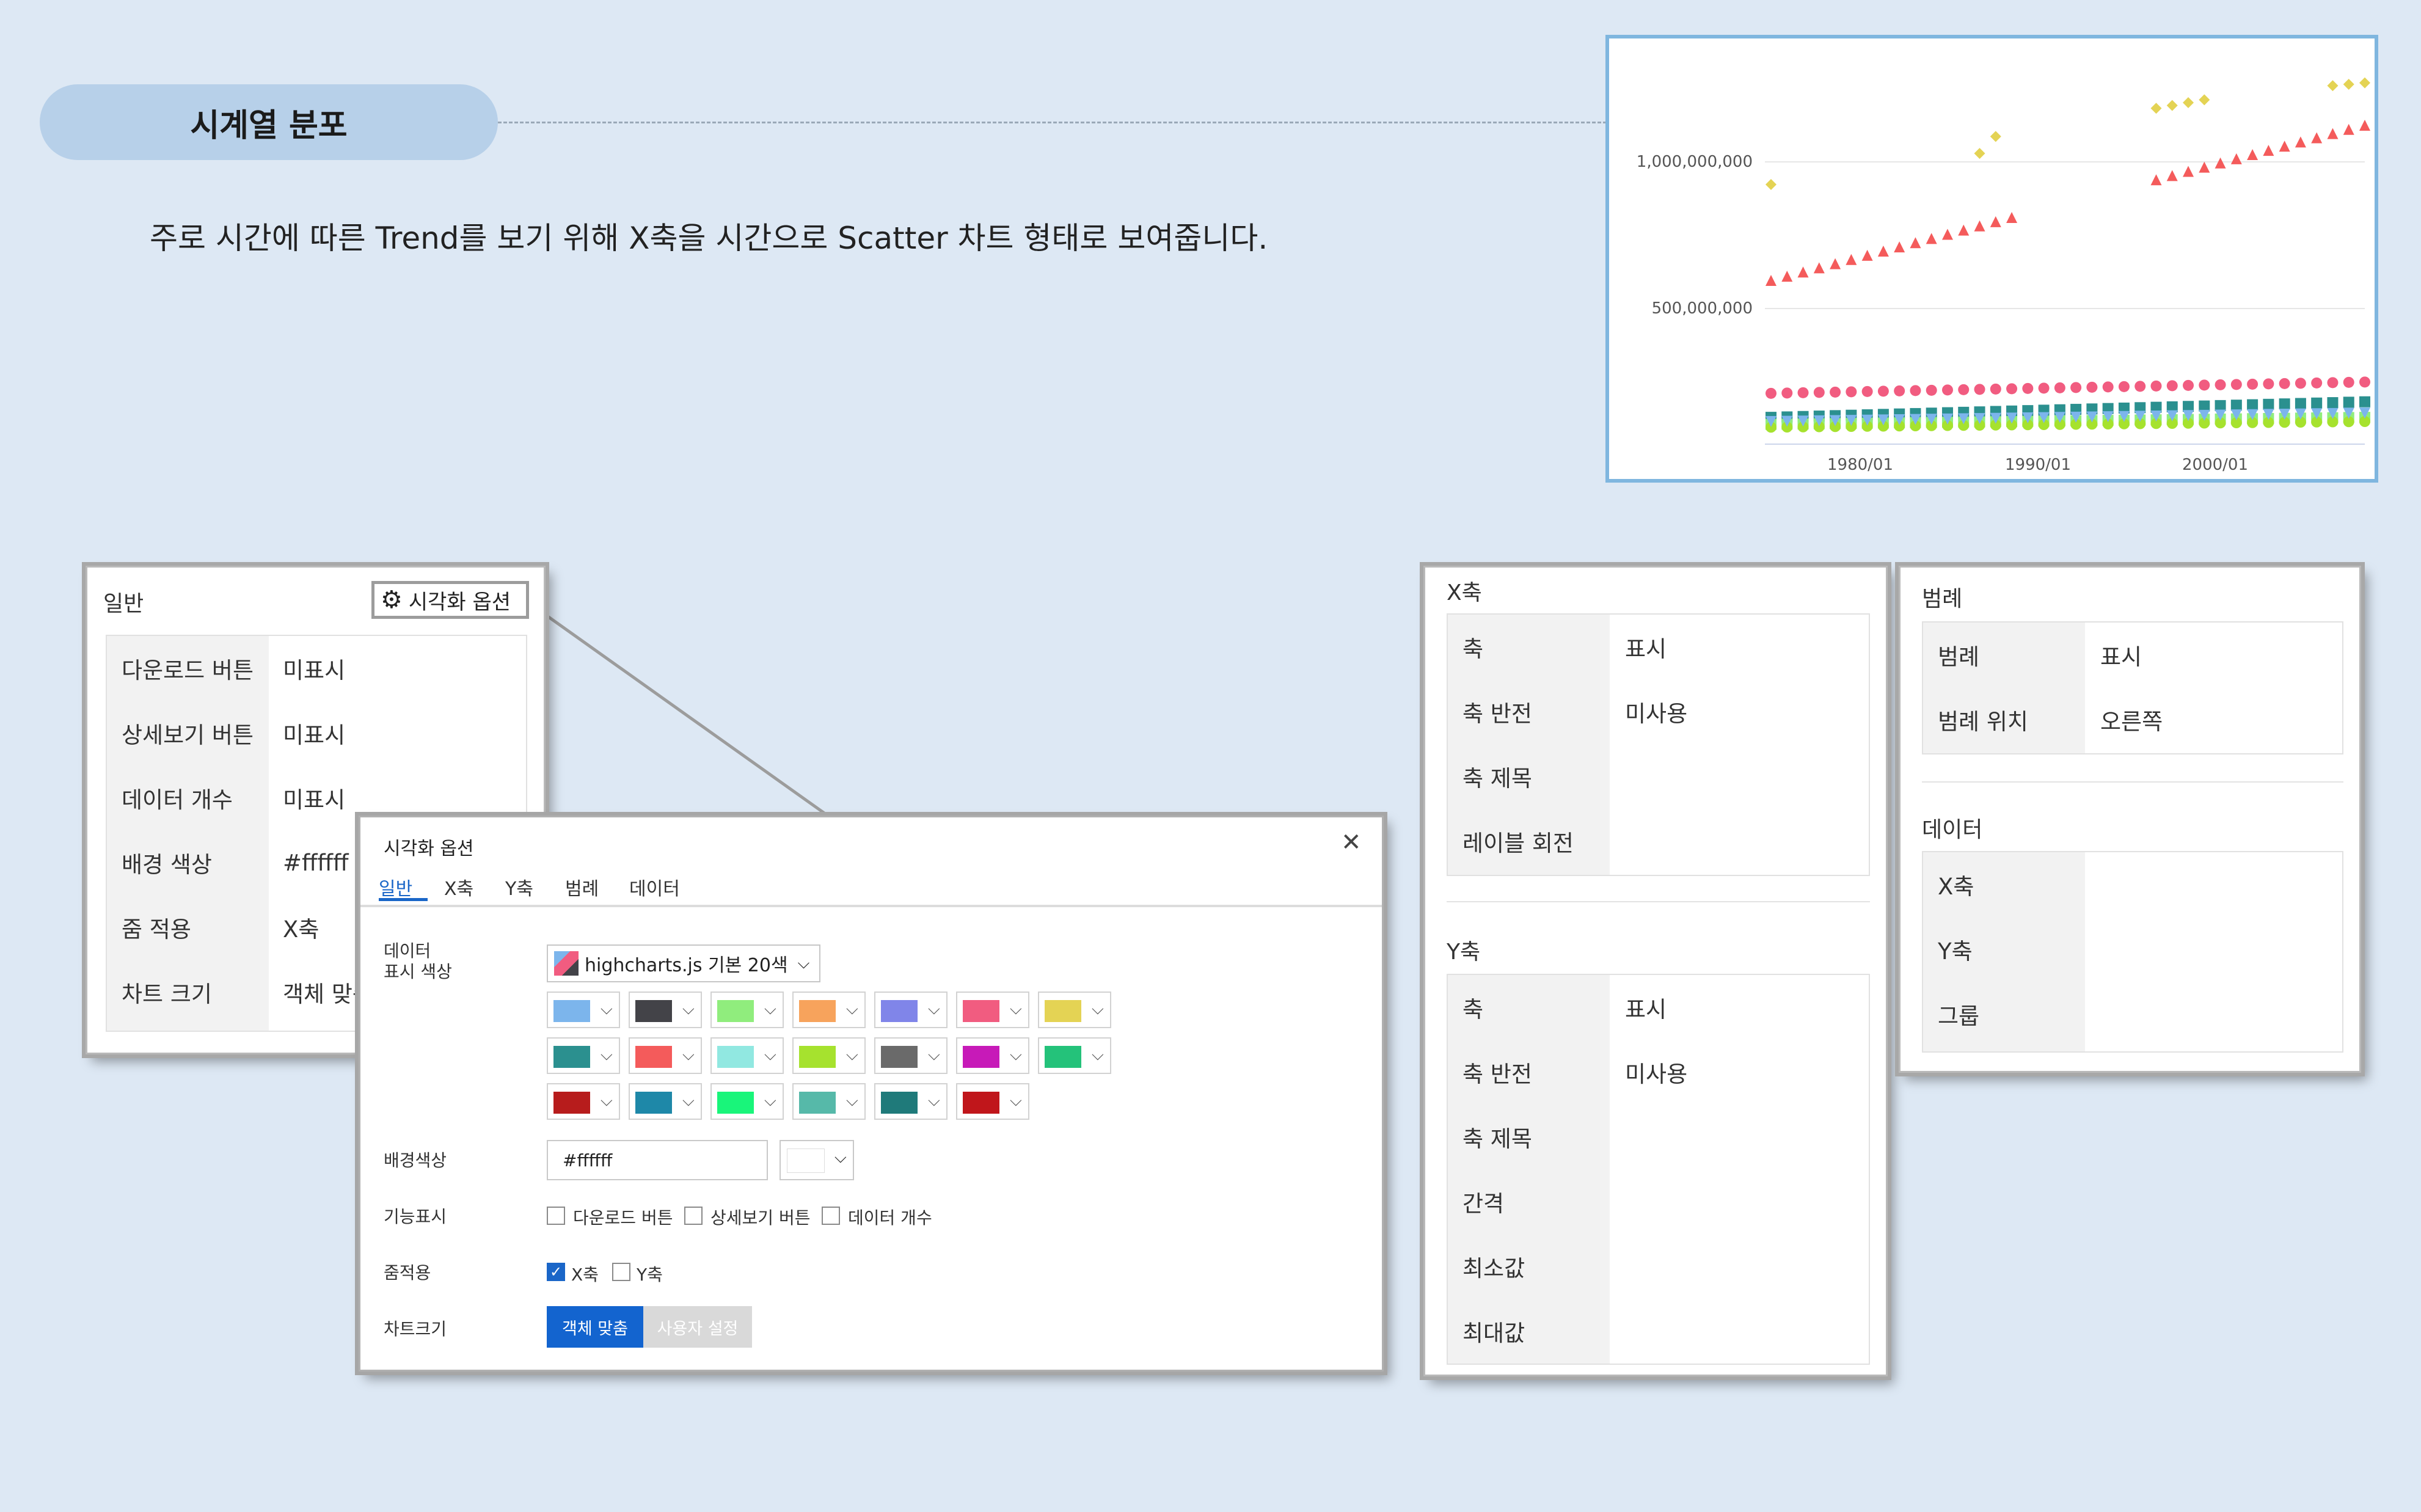 The width and height of the screenshot is (2421, 1512). Describe the element at coordinates (992, 1055) in the screenshot. I see `color-swatch-13: ⌵` at that location.